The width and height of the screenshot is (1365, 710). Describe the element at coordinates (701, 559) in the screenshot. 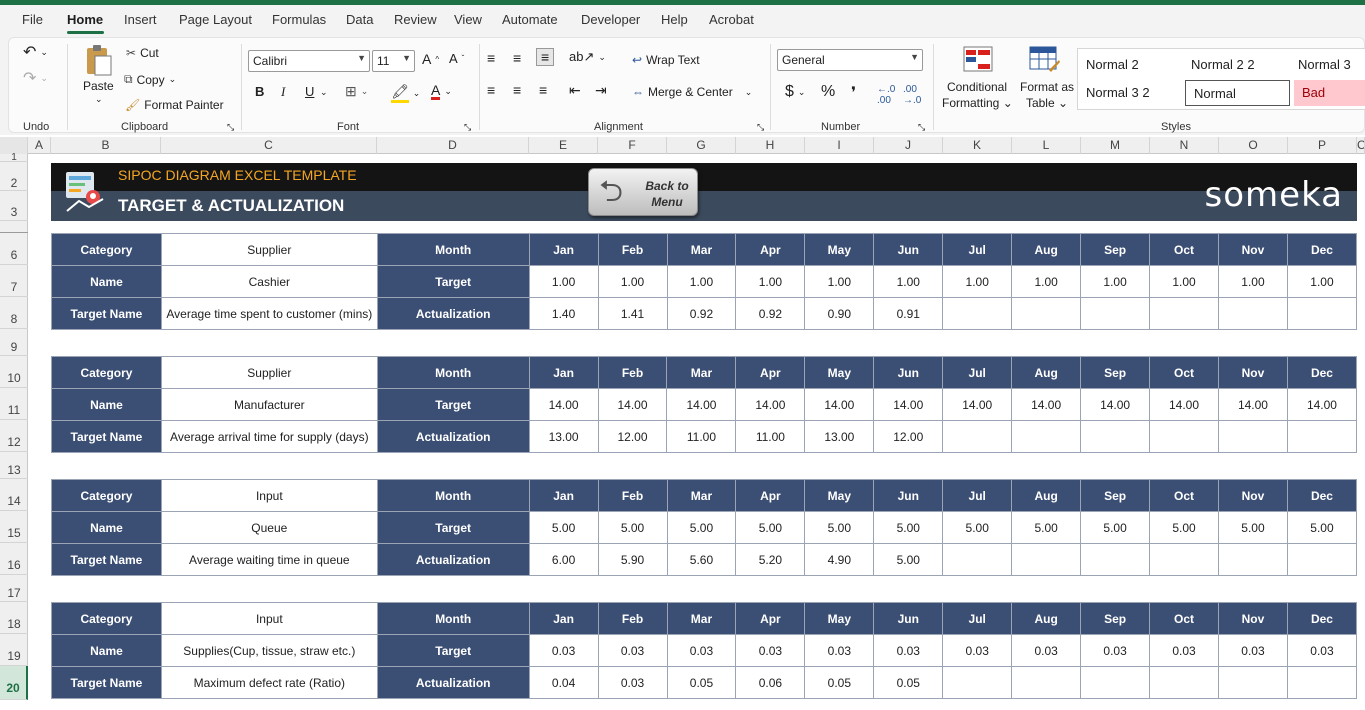

I see `actual-value-cell: 5.60` at that location.